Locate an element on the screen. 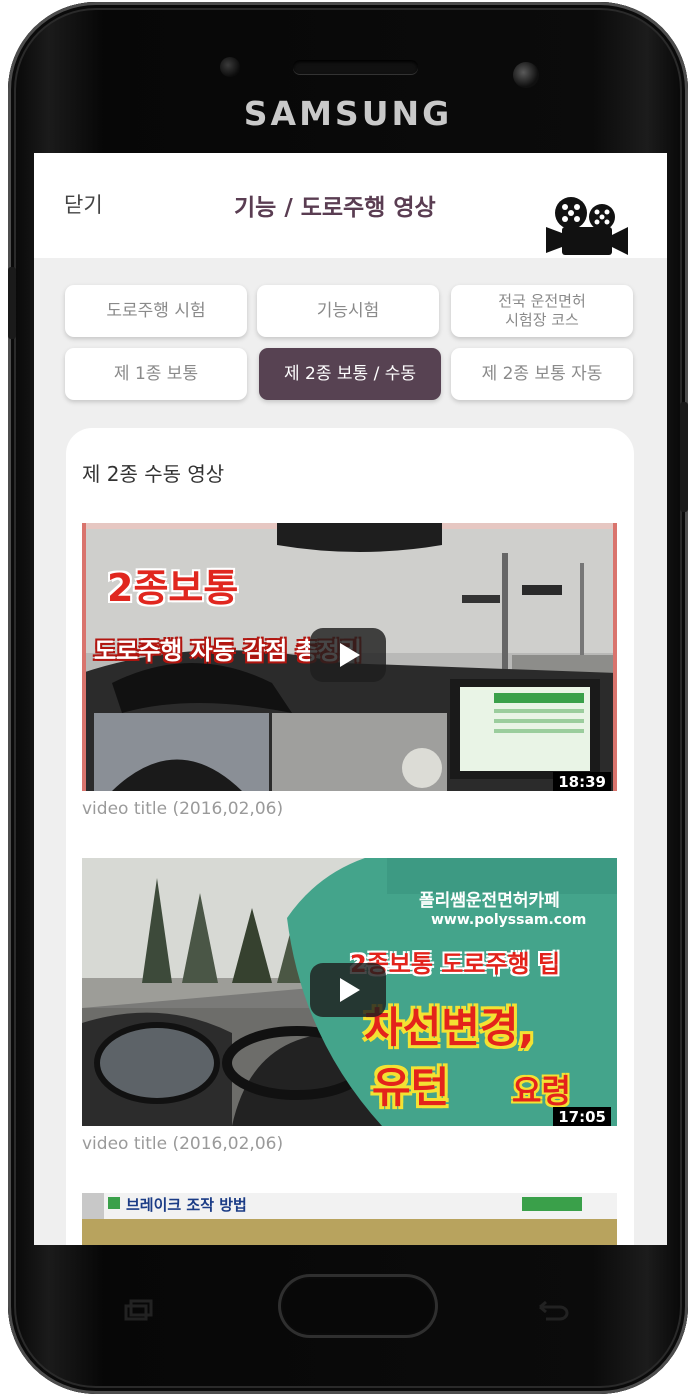 The width and height of the screenshot is (700, 1400). thumbnail-headline: 2종보통 is located at coordinates (173, 588).